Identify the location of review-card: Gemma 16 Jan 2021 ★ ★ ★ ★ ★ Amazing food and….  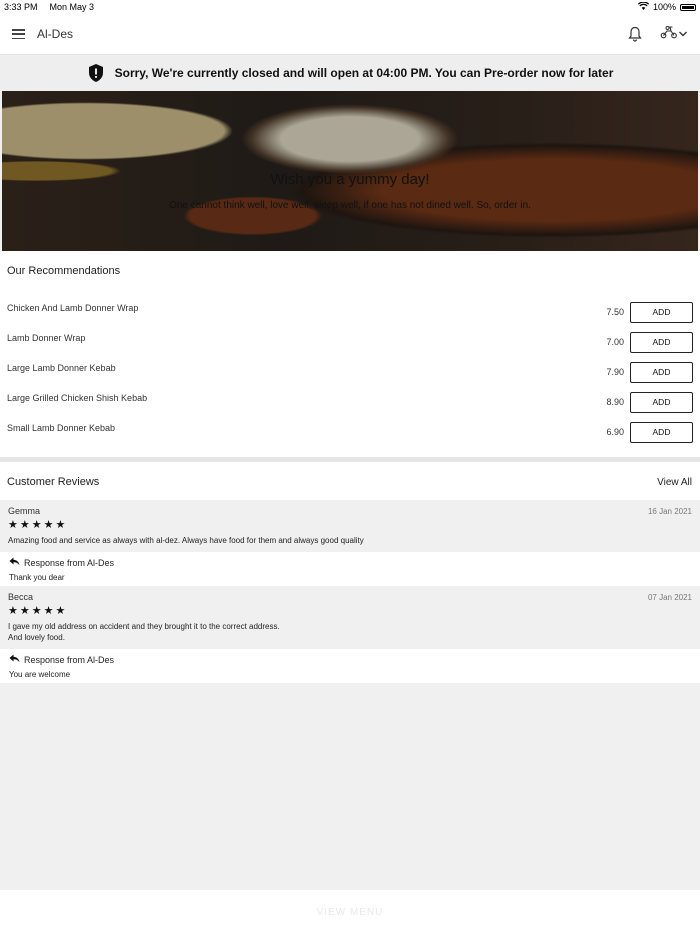
(350, 526).